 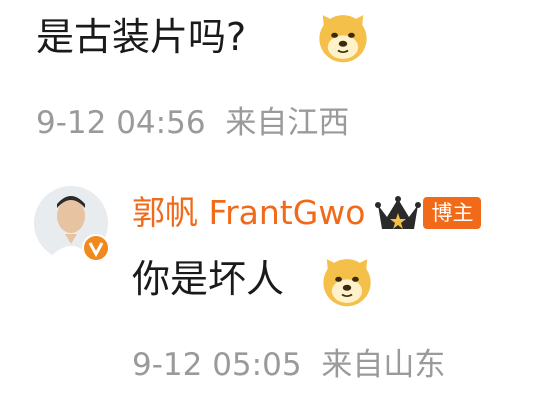 I want to click on reply-author-row: 郭帆 FrantGwo 博主, so click(x=307, y=213).